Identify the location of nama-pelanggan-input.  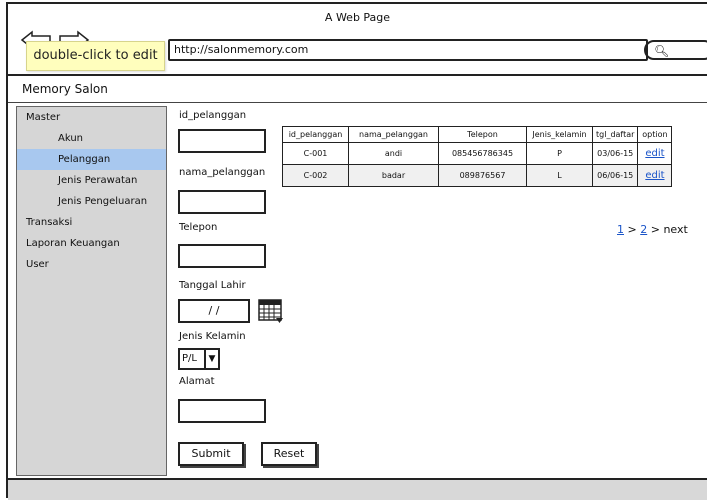
(222, 202).